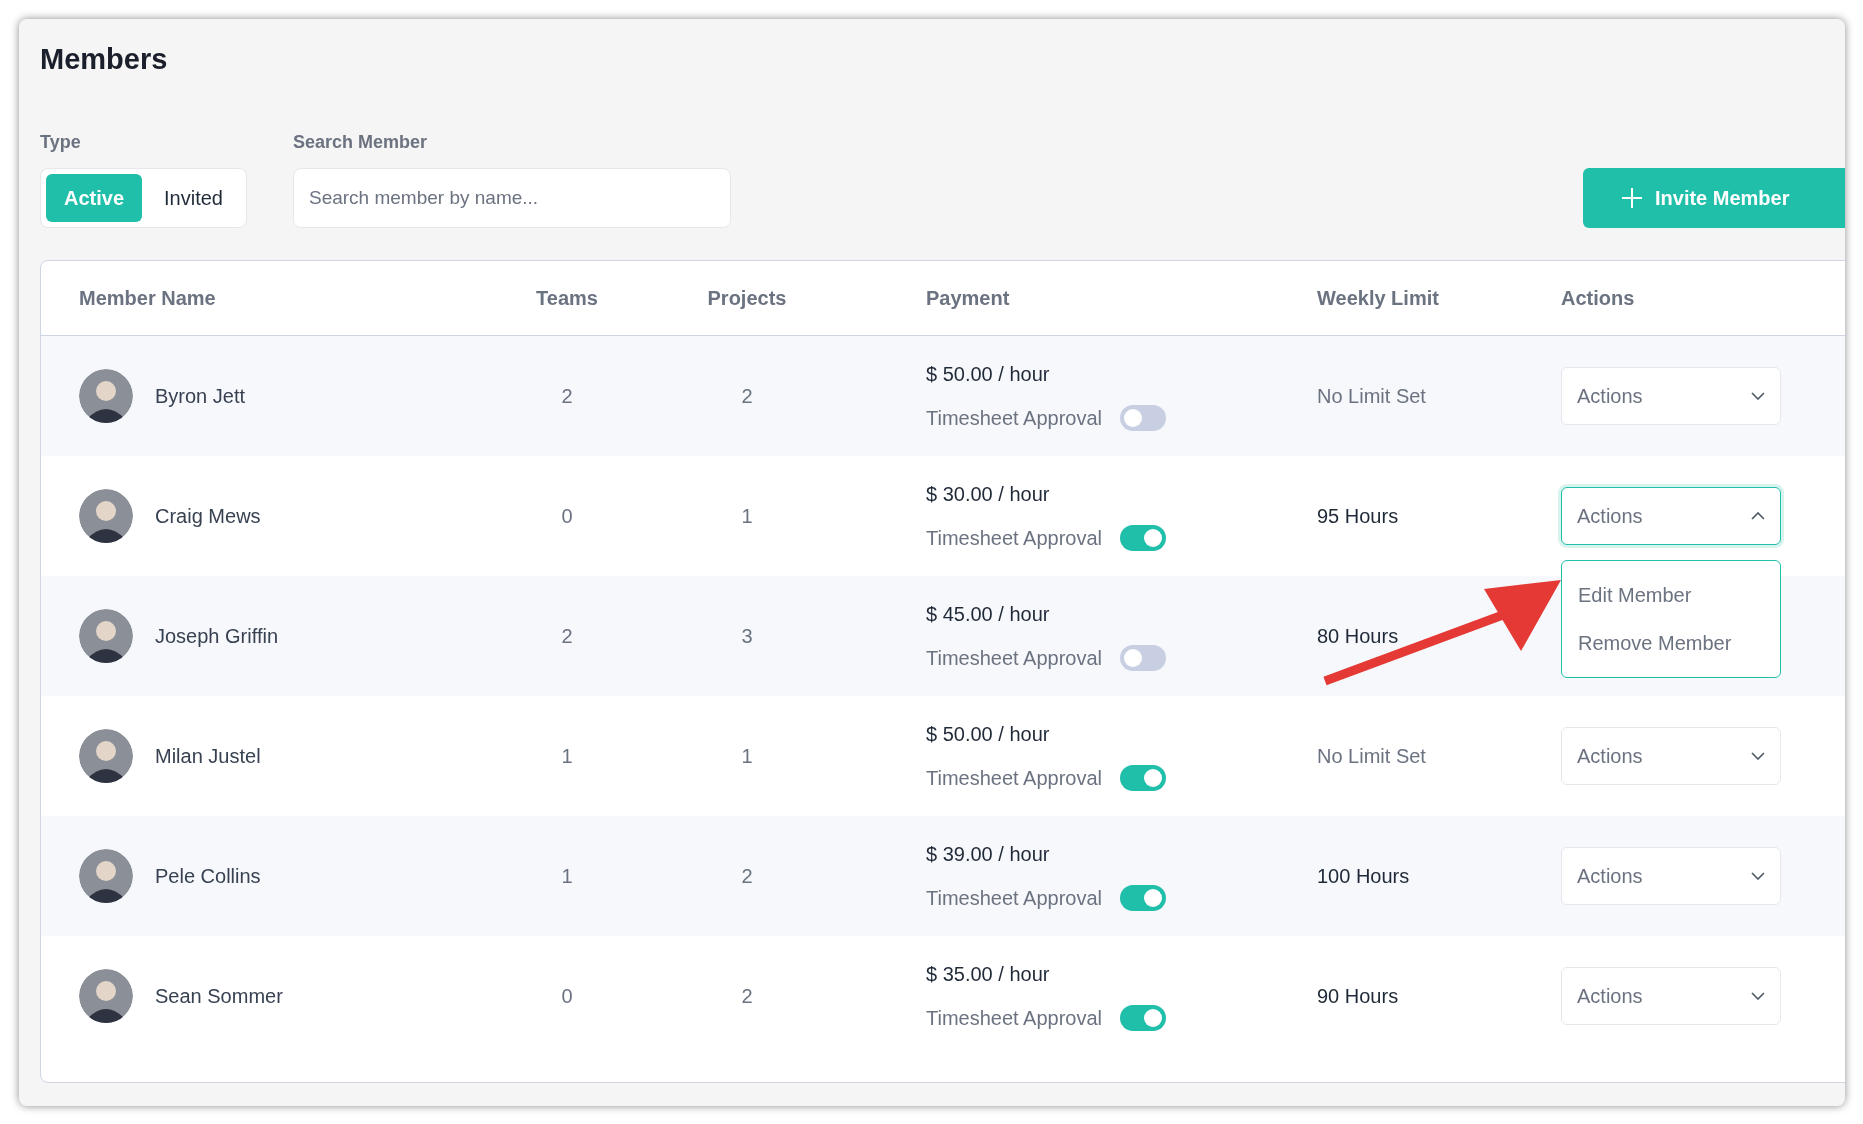 The width and height of the screenshot is (1863, 1124). What do you see at coordinates (208, 516) in the screenshot?
I see `member-name: Craig Mews` at bounding box center [208, 516].